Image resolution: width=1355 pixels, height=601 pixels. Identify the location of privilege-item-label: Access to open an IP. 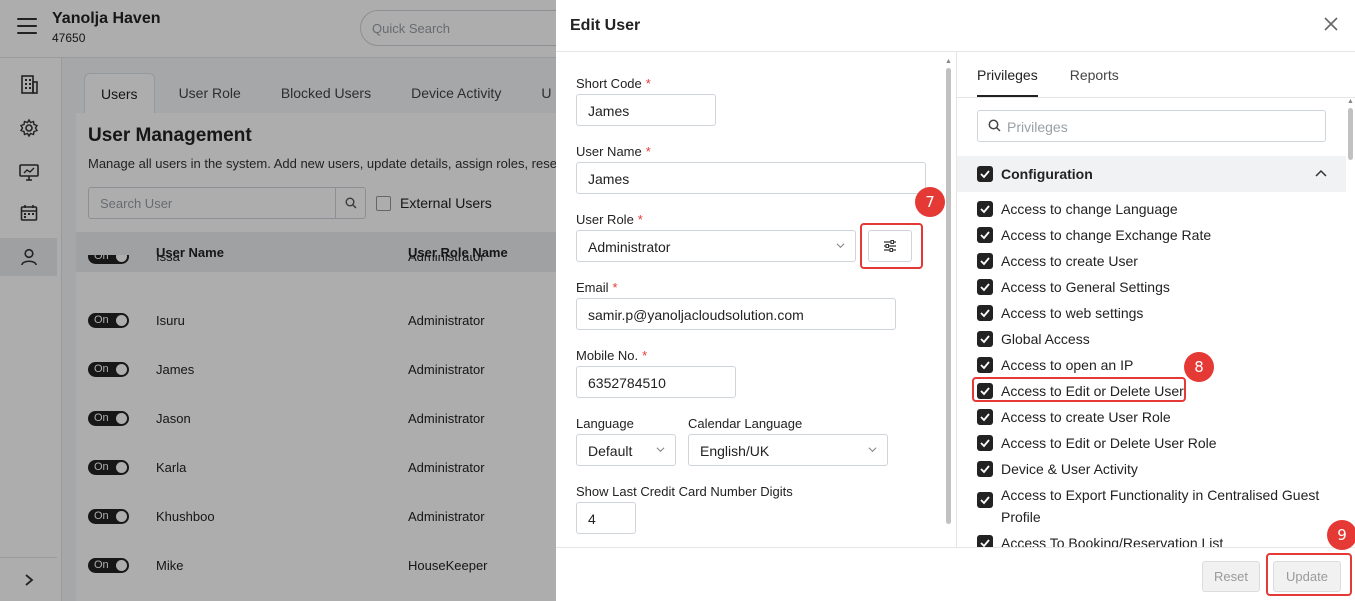
(1067, 365).